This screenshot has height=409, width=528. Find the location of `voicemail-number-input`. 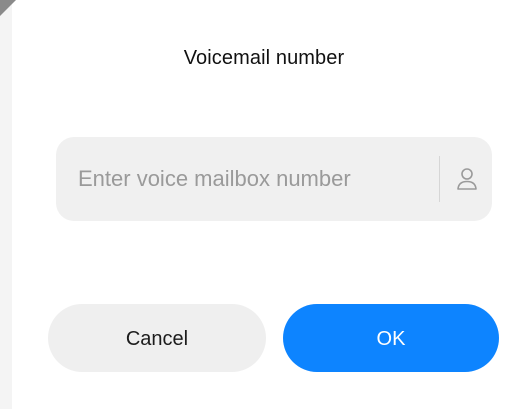

voicemail-number-input is located at coordinates (247, 179).